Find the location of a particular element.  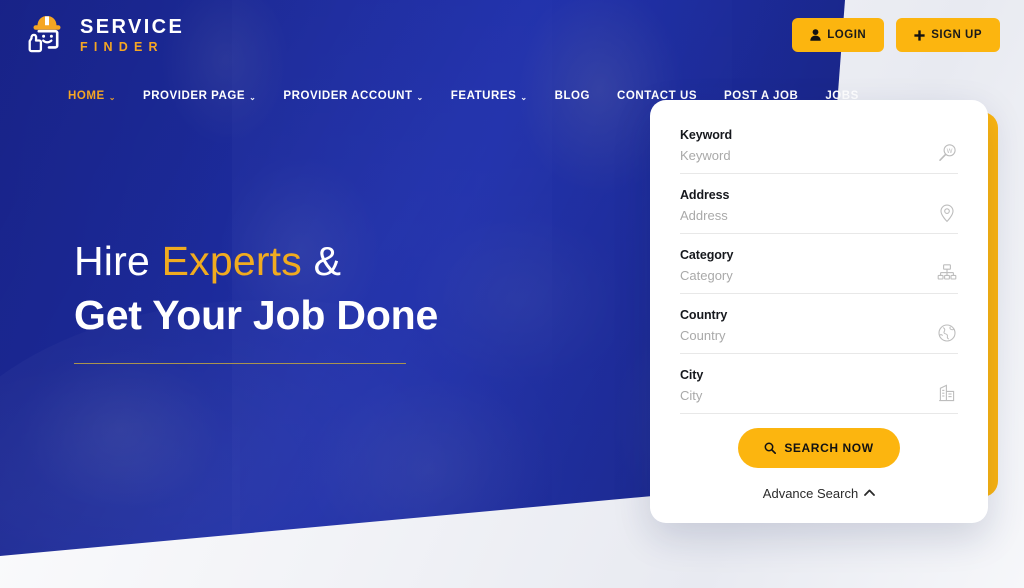

globe-icon is located at coordinates (947, 333).